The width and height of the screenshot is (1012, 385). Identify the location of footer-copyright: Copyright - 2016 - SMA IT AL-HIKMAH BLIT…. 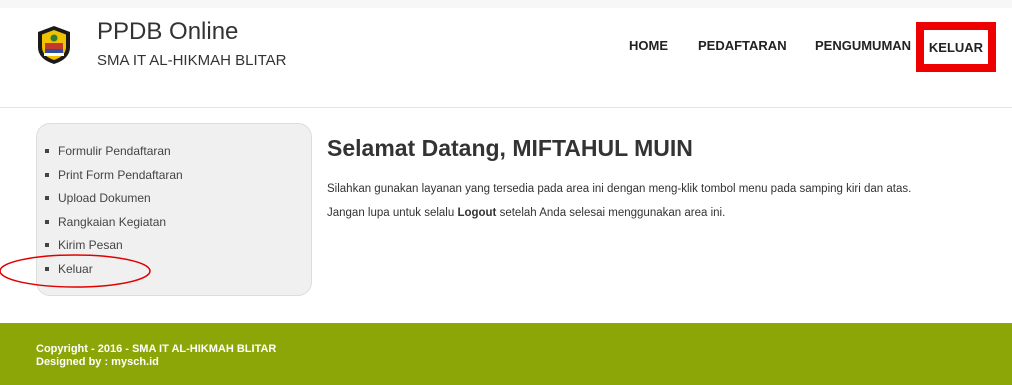
(156, 349).